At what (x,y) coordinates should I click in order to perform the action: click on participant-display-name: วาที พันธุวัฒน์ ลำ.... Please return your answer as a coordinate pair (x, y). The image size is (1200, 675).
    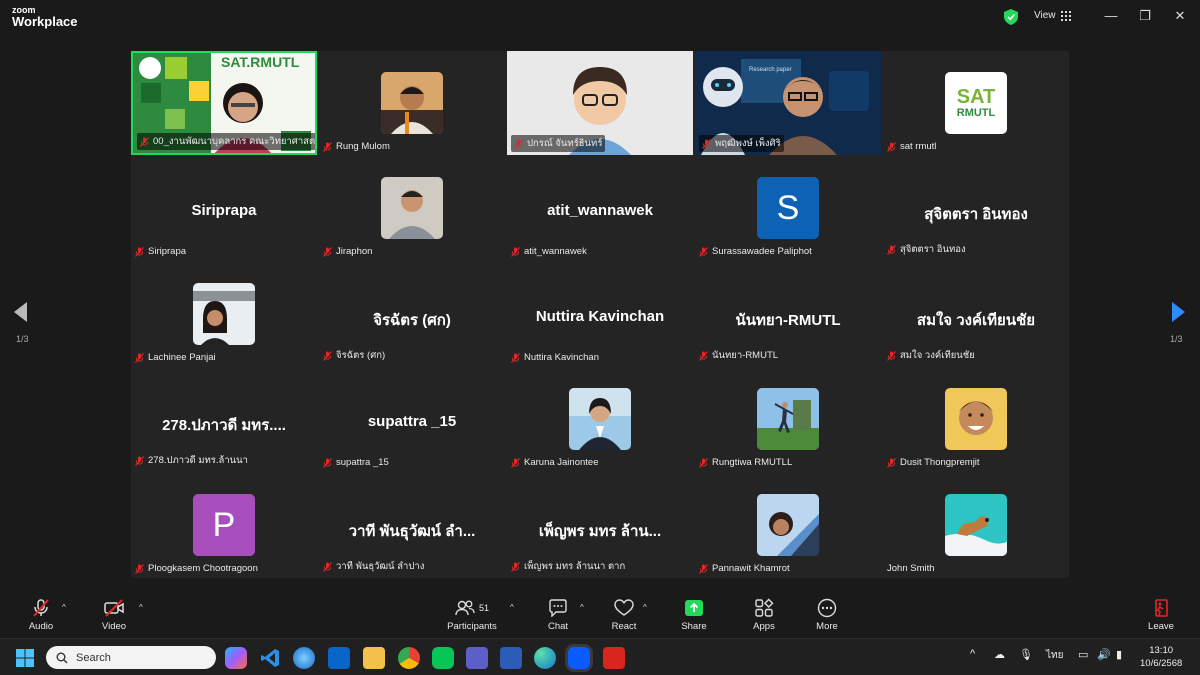
    Looking at the image, I should click on (412, 531).